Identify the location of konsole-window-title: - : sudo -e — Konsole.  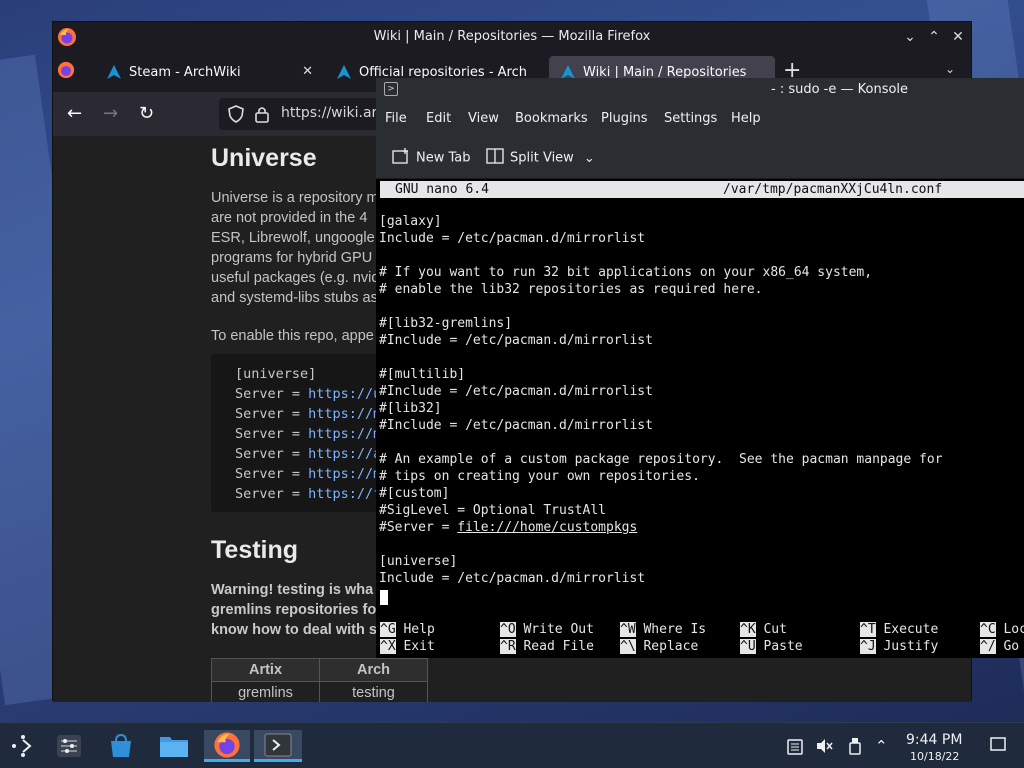
(840, 89).